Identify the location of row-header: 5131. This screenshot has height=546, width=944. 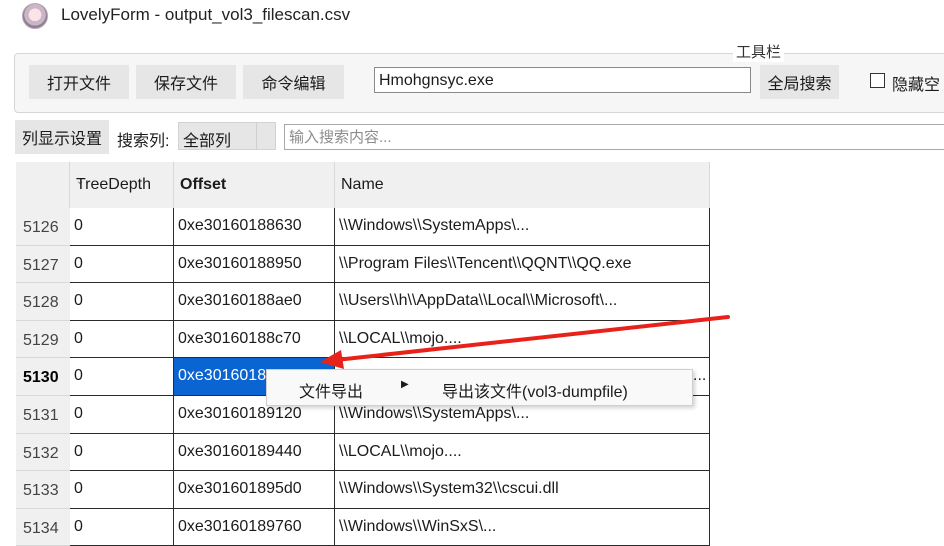
(43, 415).